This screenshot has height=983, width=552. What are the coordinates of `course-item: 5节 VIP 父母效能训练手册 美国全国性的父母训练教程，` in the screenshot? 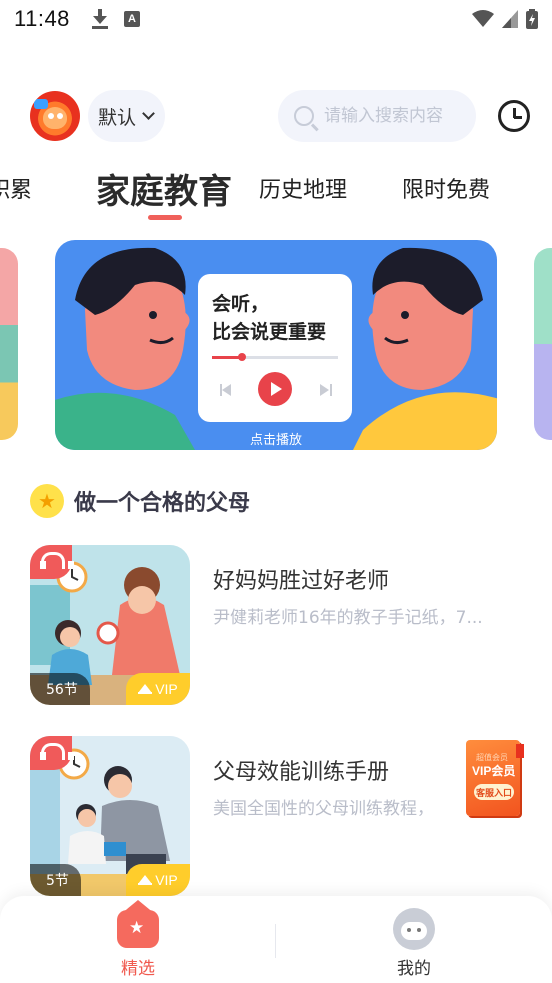 It's located at (280, 816).